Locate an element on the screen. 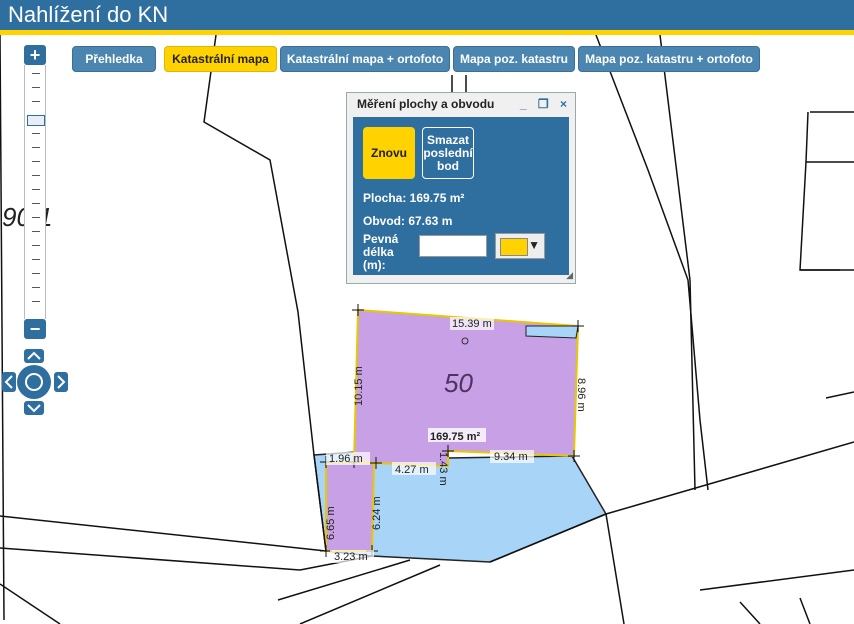  segment-label-1: 10.15 m is located at coordinates (359, 386).